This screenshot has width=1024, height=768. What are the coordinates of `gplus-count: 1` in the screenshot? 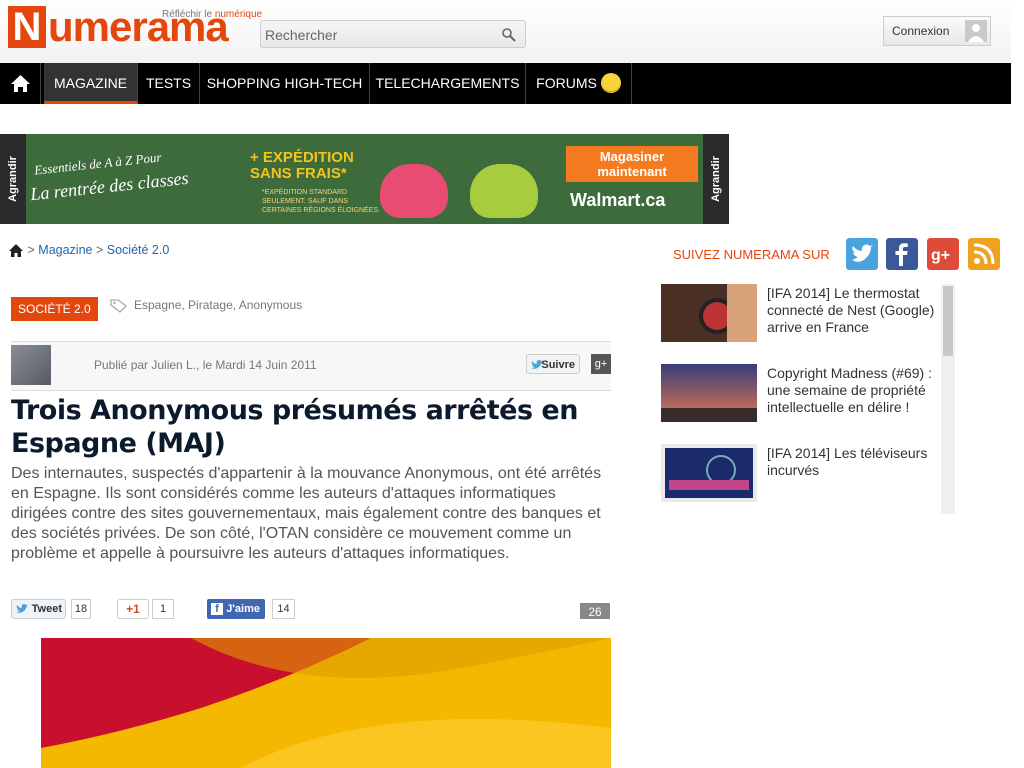 It's located at (163, 609).